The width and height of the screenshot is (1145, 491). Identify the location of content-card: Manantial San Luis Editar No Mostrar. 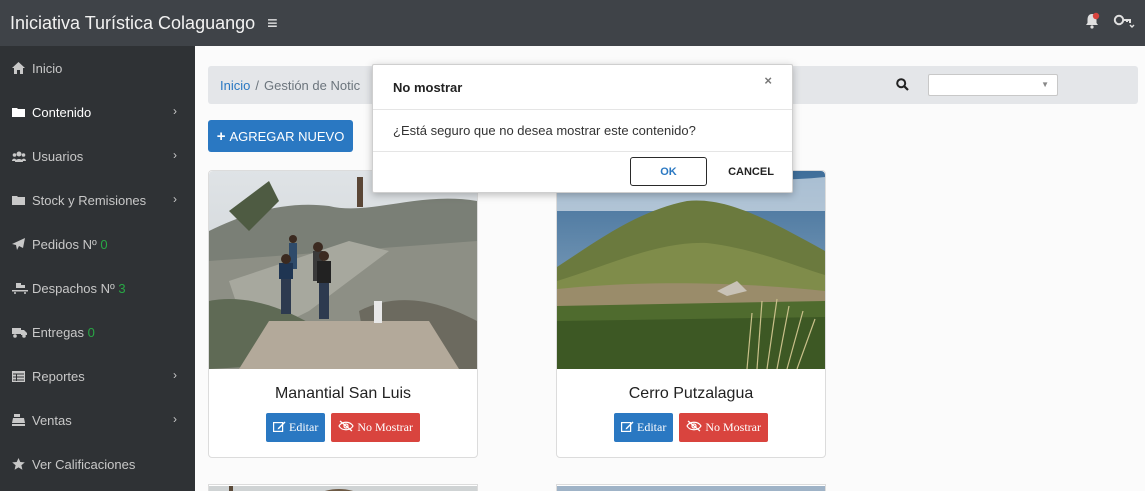
(343, 314).